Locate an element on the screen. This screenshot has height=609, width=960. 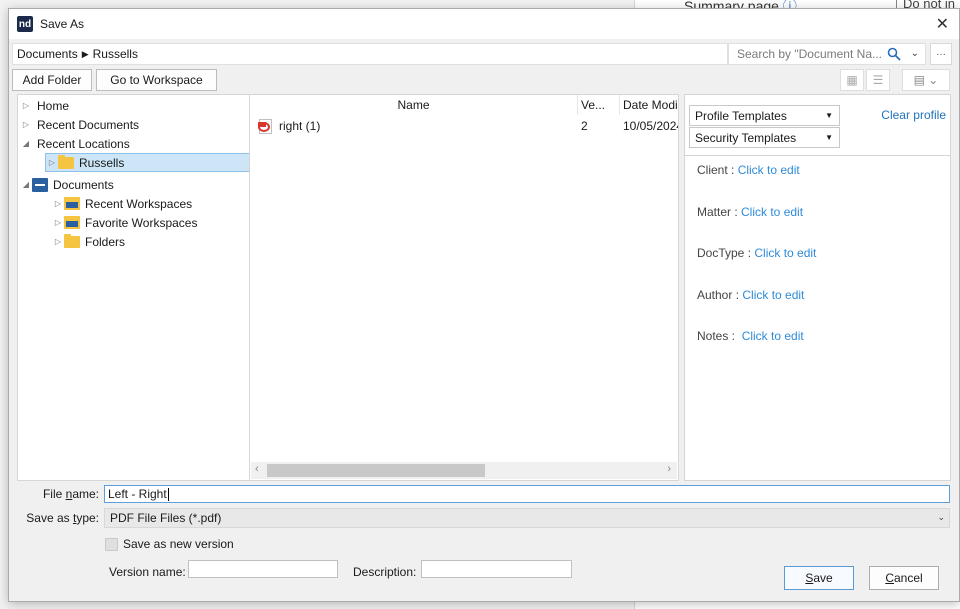
matter-edit-link: Click to edit is located at coordinates (772, 212).